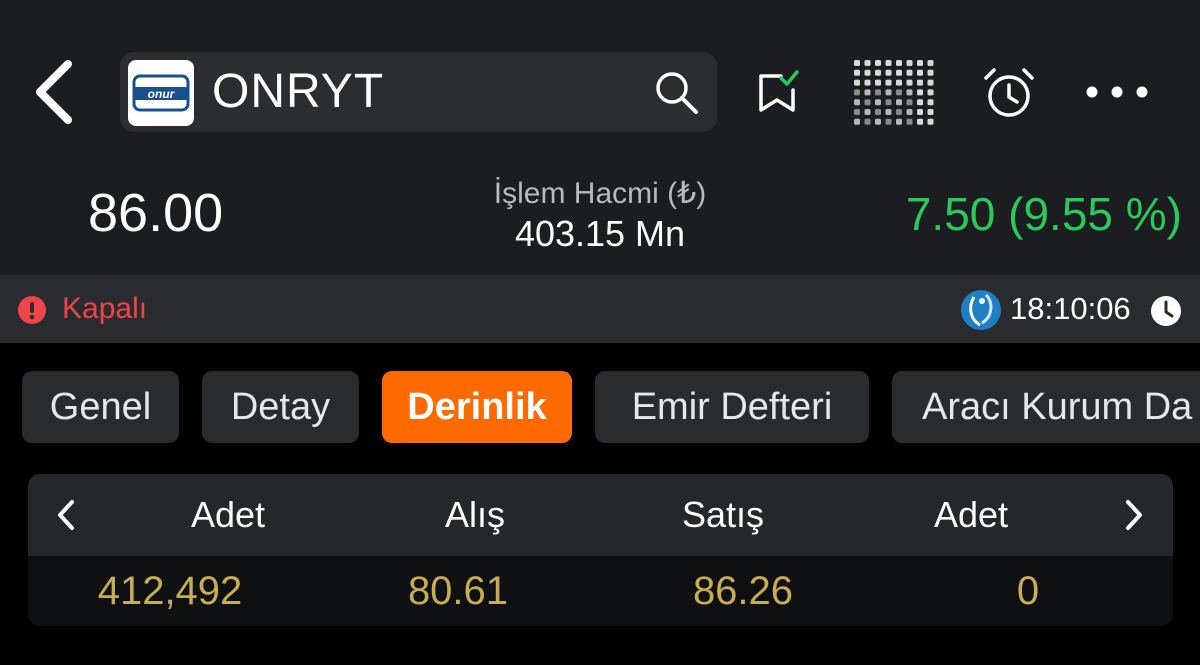 This screenshot has height=665, width=1200. I want to click on stock-symbol: ONRYT, so click(298, 91).